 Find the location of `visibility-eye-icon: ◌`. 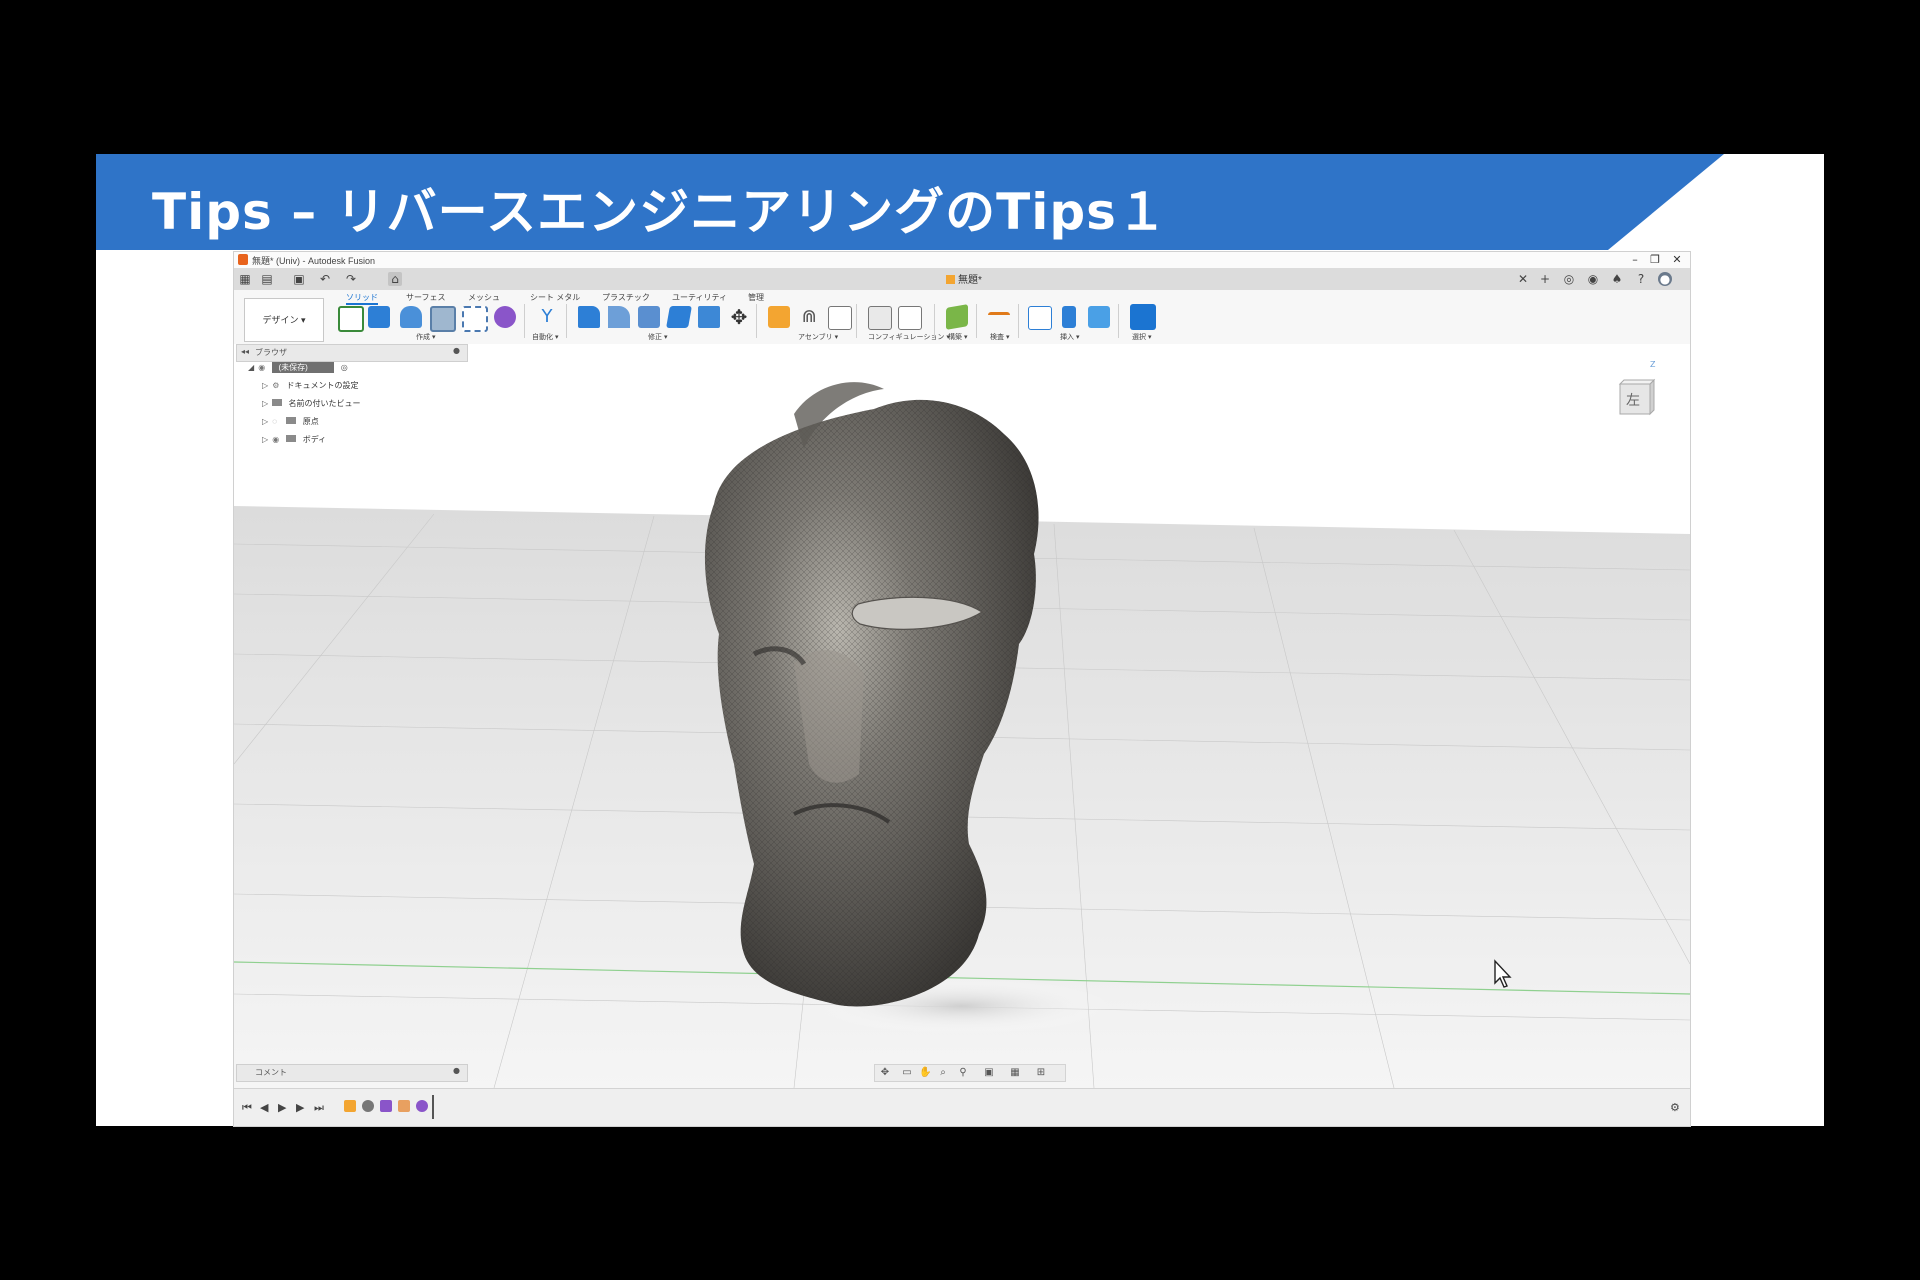

visibility-eye-icon: ◌ is located at coordinates (278, 421).